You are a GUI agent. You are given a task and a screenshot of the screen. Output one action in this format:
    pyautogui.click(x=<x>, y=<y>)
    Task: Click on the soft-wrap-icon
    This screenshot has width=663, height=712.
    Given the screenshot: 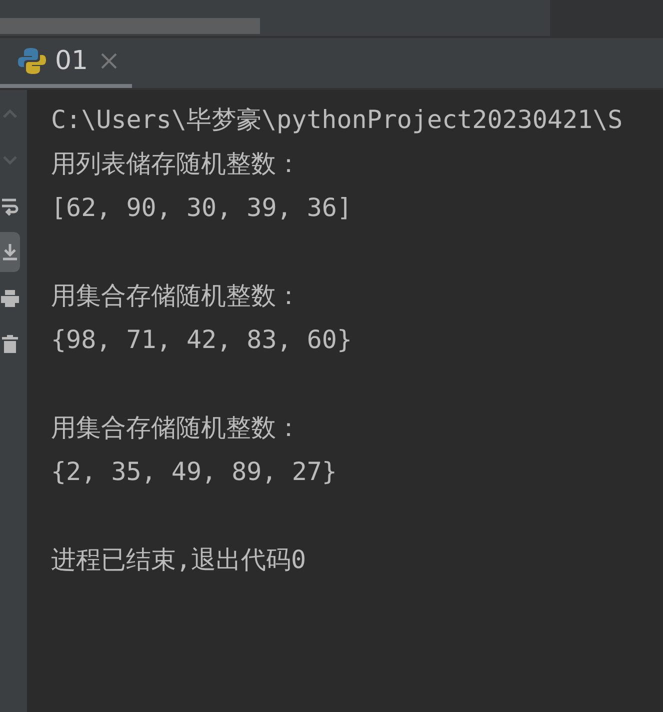 What is the action you would take?
    pyautogui.click(x=10, y=206)
    